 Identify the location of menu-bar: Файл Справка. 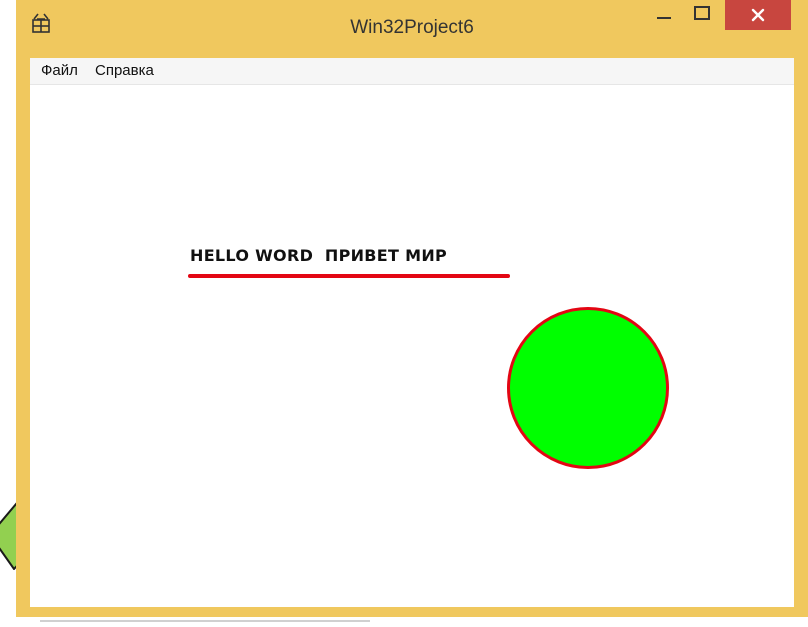
(412, 71).